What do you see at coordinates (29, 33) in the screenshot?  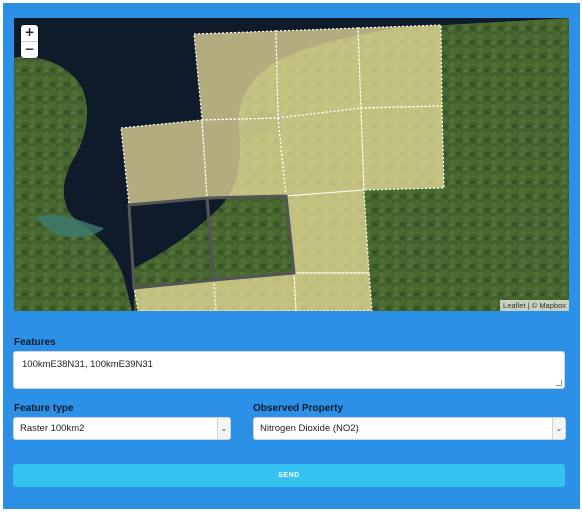 I see `zoom-in-button: +` at bounding box center [29, 33].